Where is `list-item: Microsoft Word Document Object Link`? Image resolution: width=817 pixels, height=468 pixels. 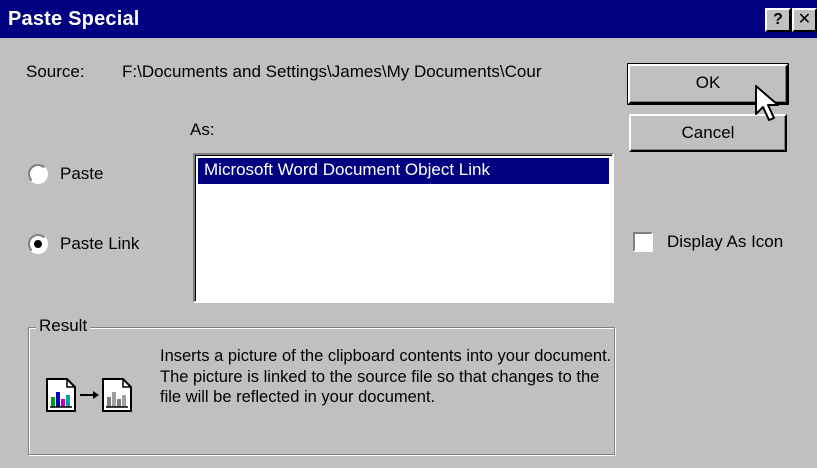 list-item: Microsoft Word Document Object Link is located at coordinates (403, 171).